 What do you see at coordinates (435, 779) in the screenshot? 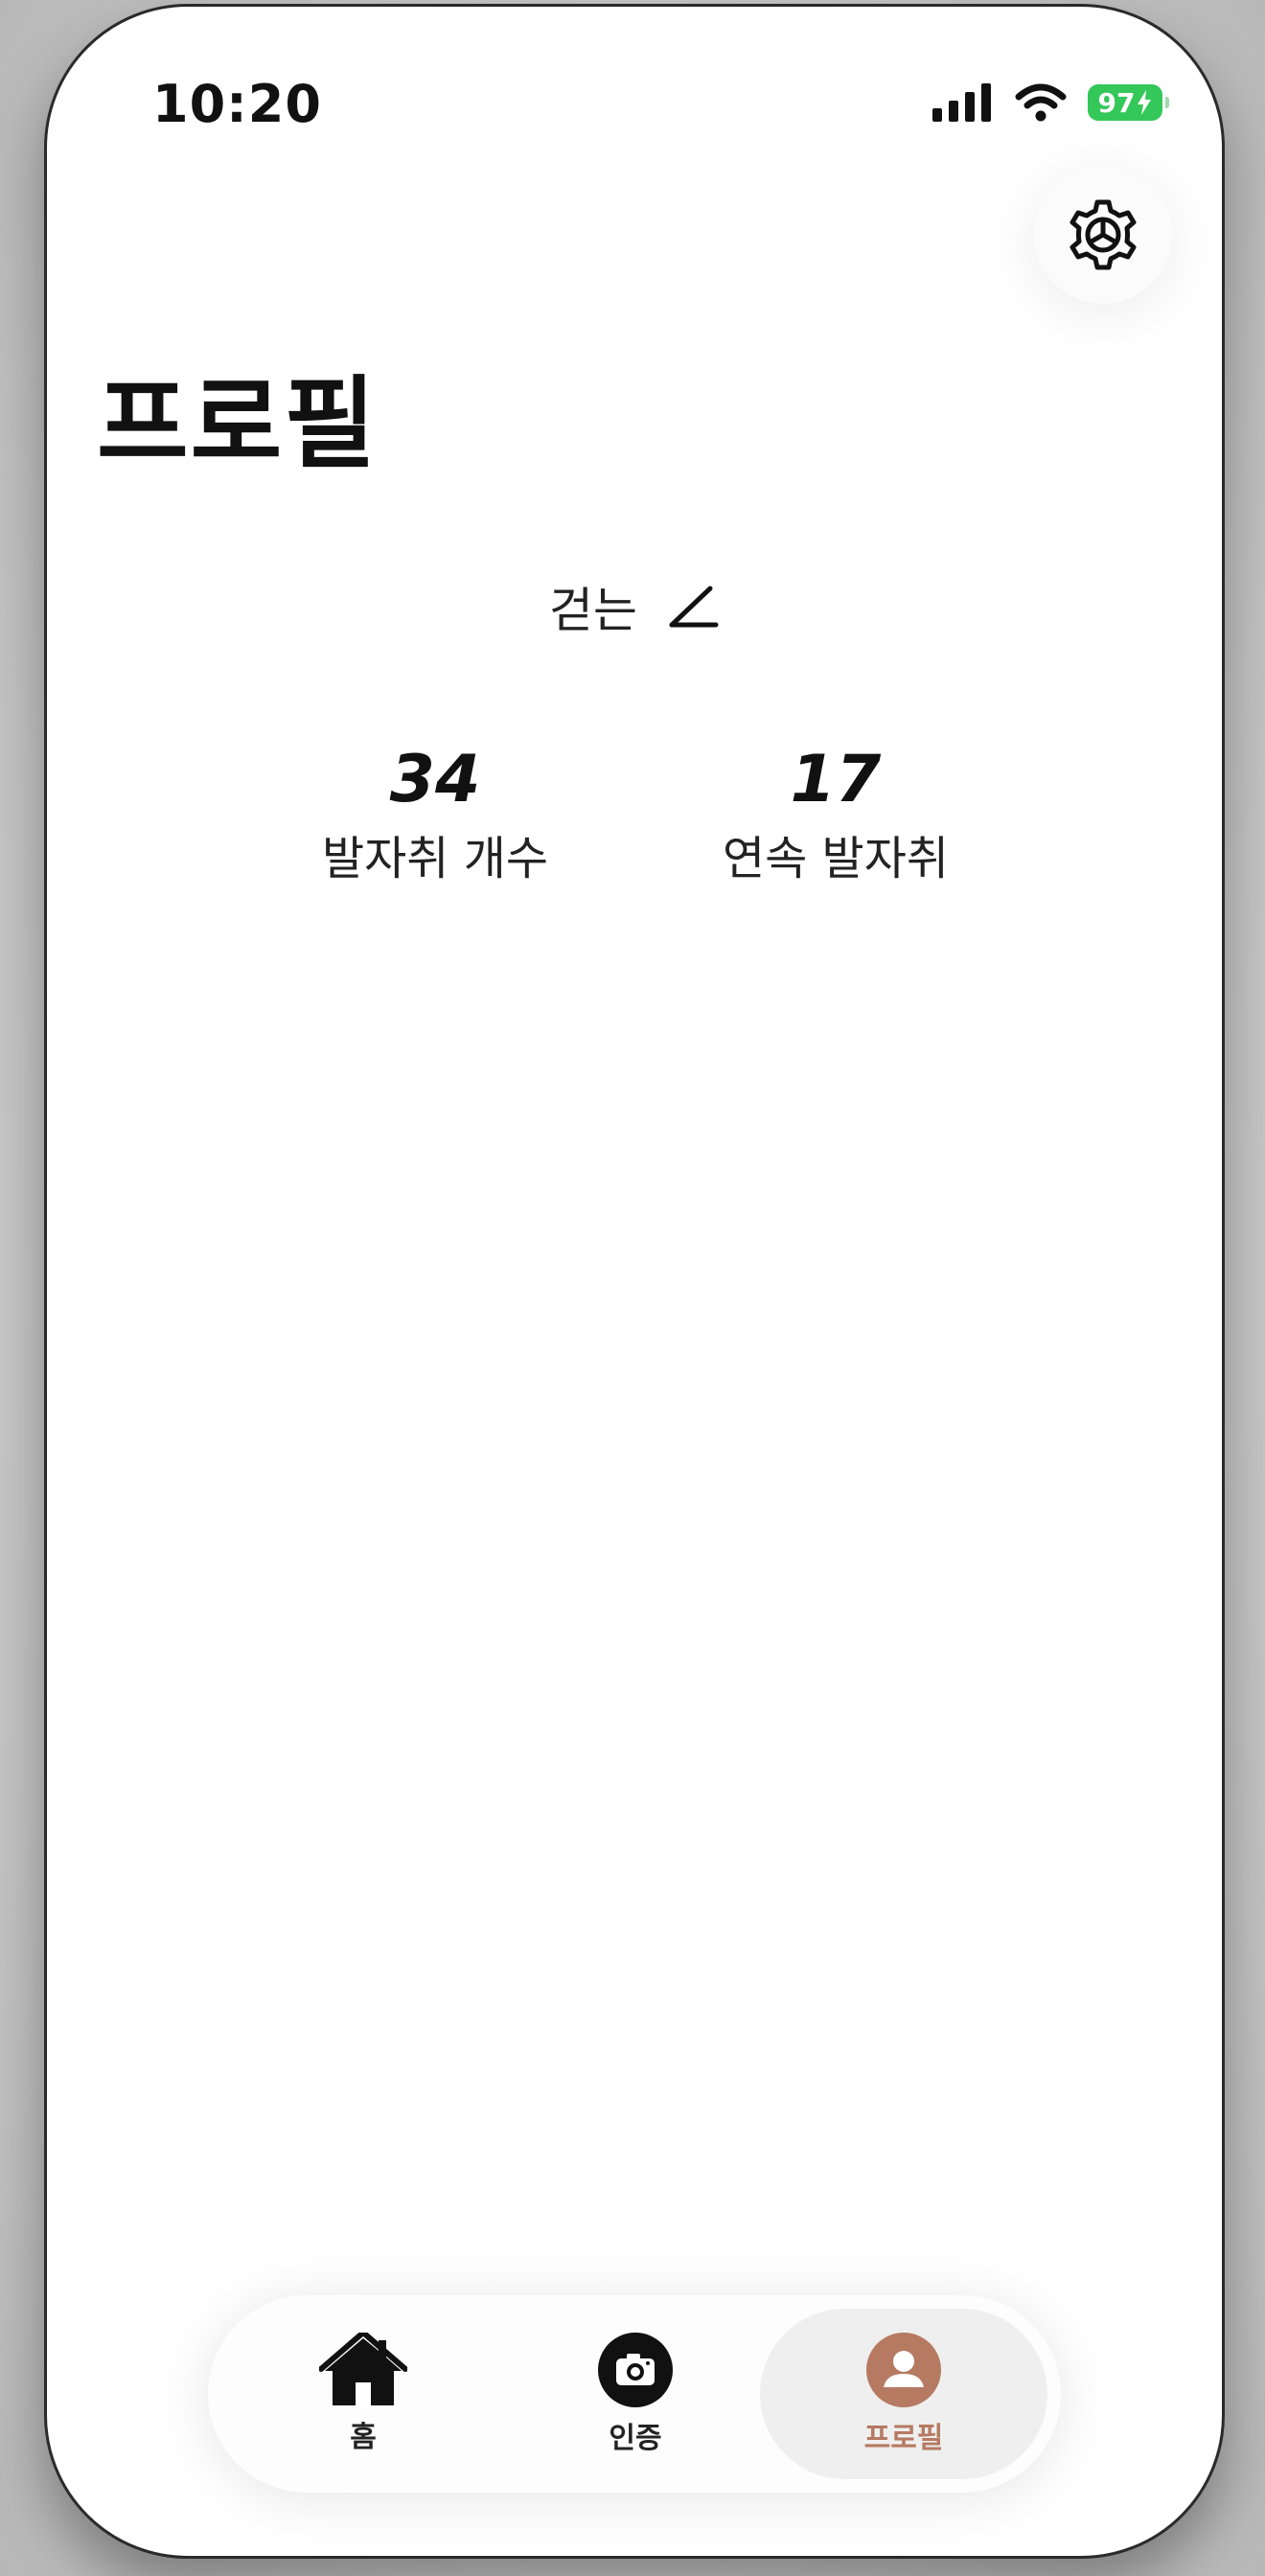
I see `stat-value: 34` at bounding box center [435, 779].